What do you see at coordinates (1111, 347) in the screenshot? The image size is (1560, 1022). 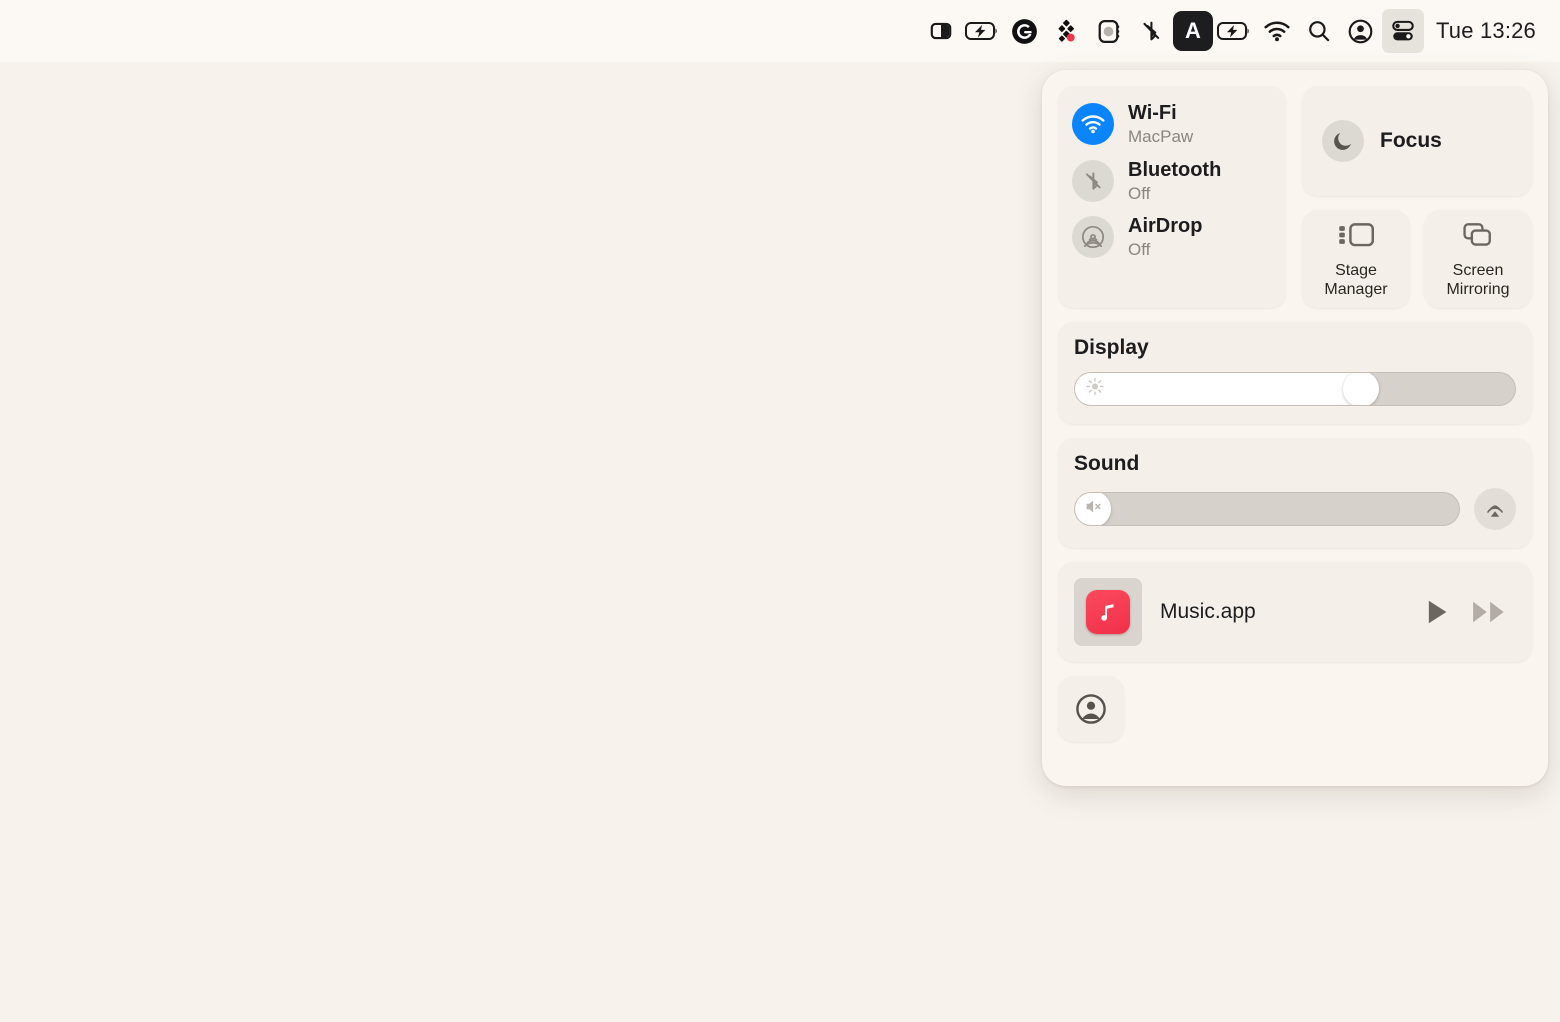 I see `display-title: Display` at bounding box center [1111, 347].